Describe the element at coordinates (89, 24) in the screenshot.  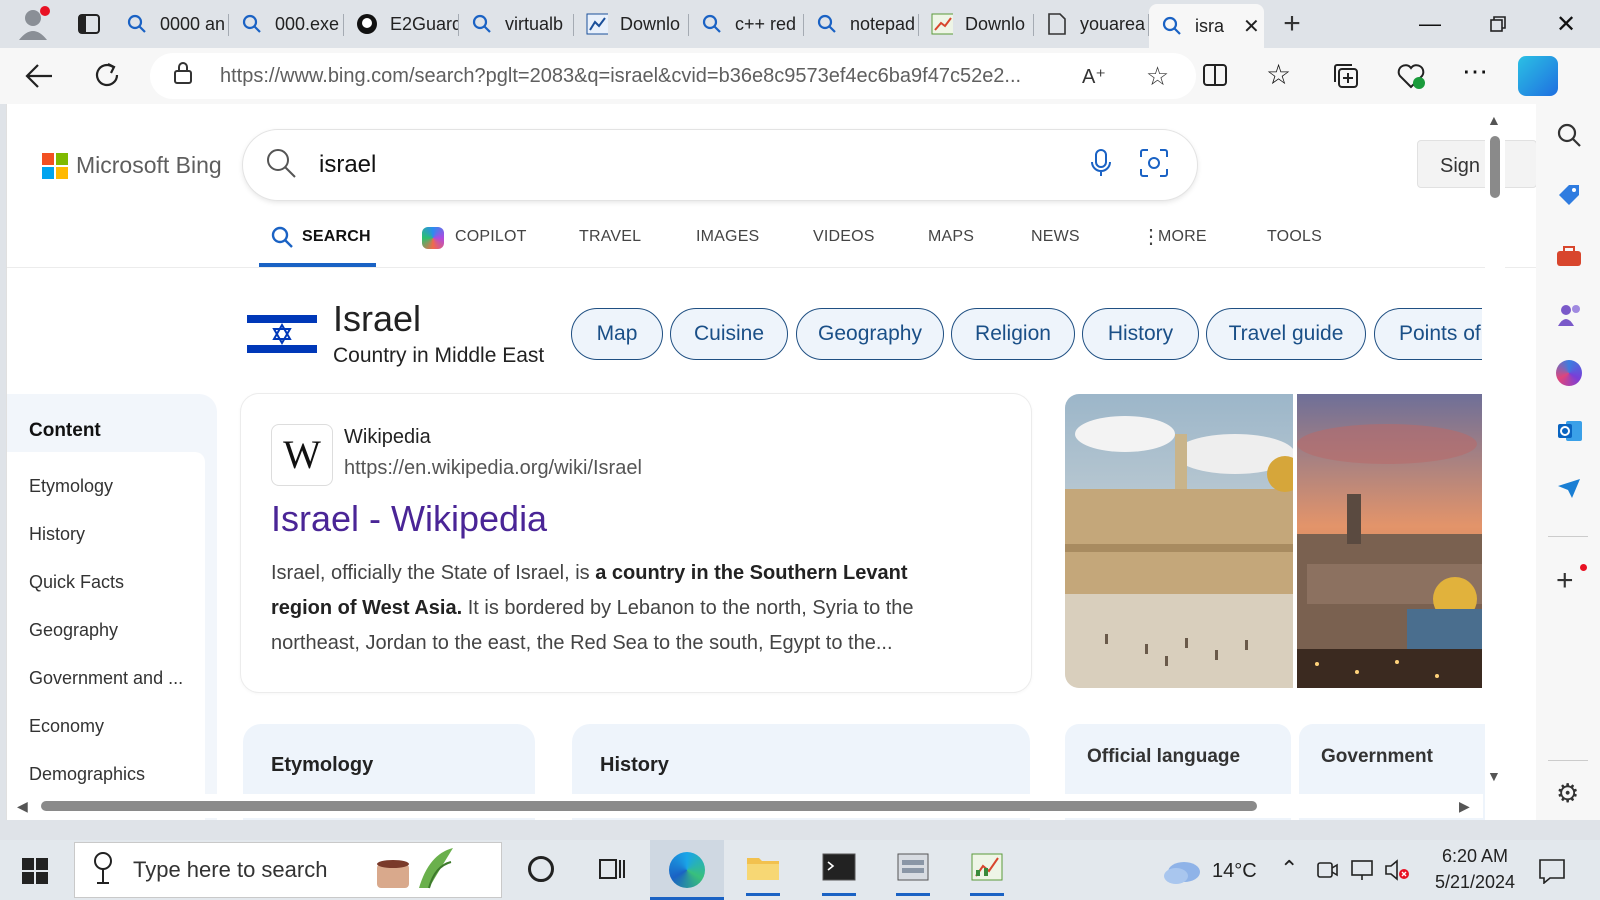
I see `tab-actions-icon` at that location.